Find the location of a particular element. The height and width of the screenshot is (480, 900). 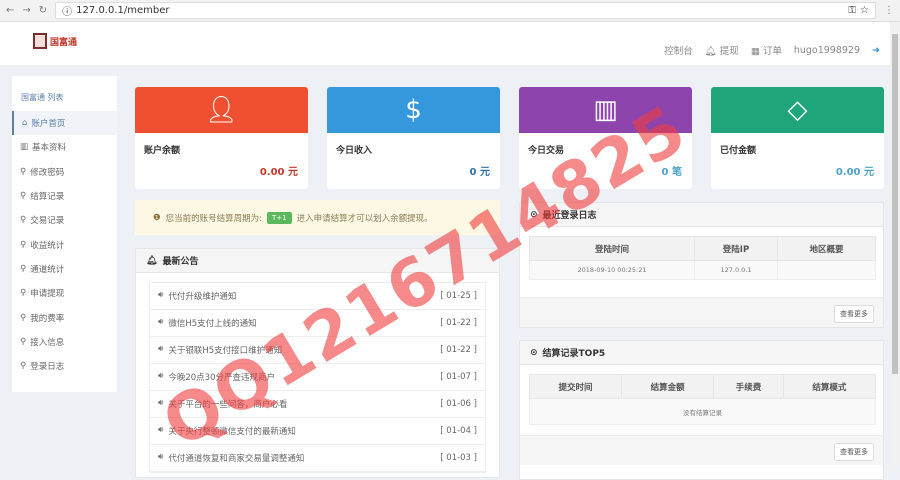

column-header: 地区概要 is located at coordinates (826, 248).